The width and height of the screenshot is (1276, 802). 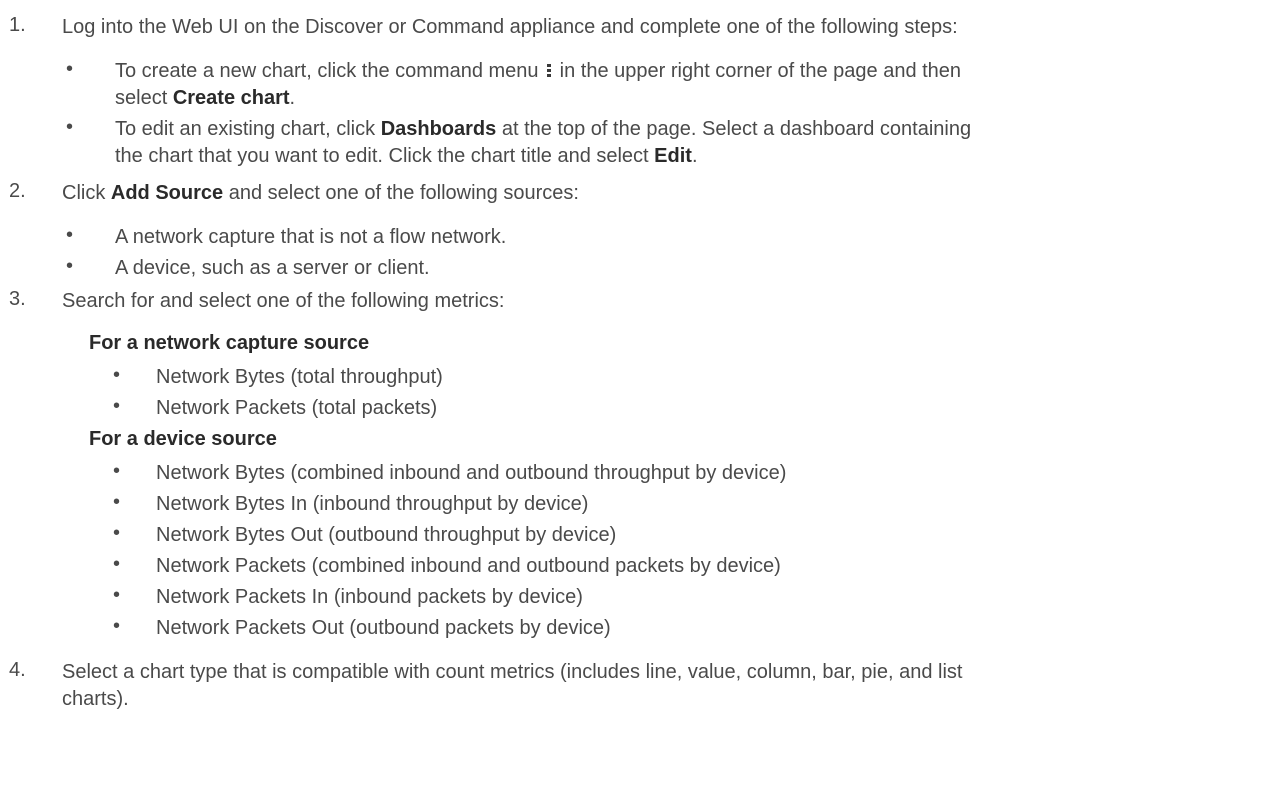 I want to click on bullet-text-line2: select Create chart., so click(x=205, y=98).